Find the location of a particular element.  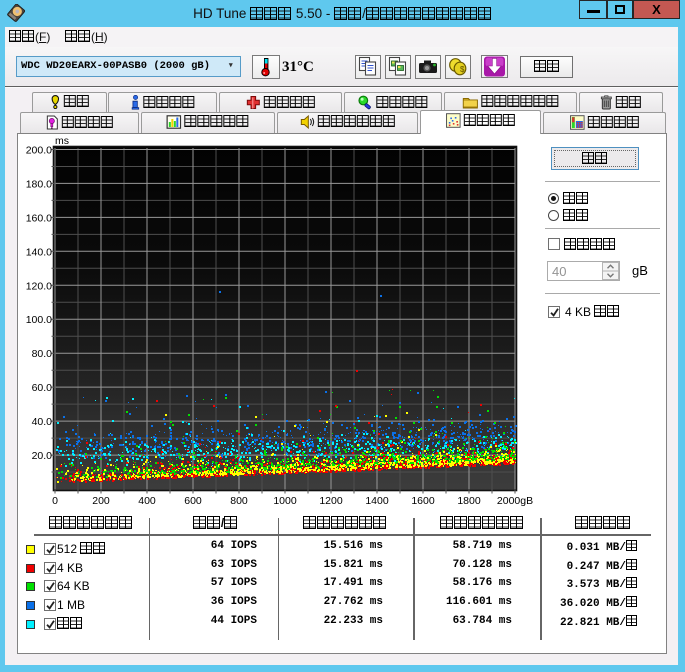

svg-text: 800 is located at coordinates (239, 501).